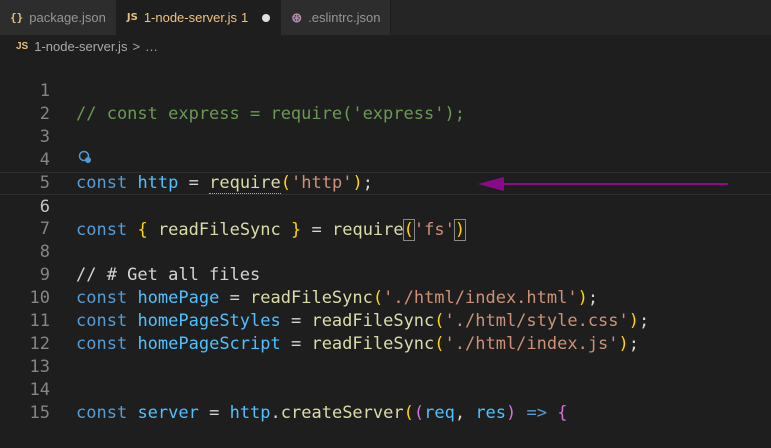 The width and height of the screenshot is (771, 448). What do you see at coordinates (344, 17) in the screenshot?
I see `tab-label: .eslintrc.json` at bounding box center [344, 17].